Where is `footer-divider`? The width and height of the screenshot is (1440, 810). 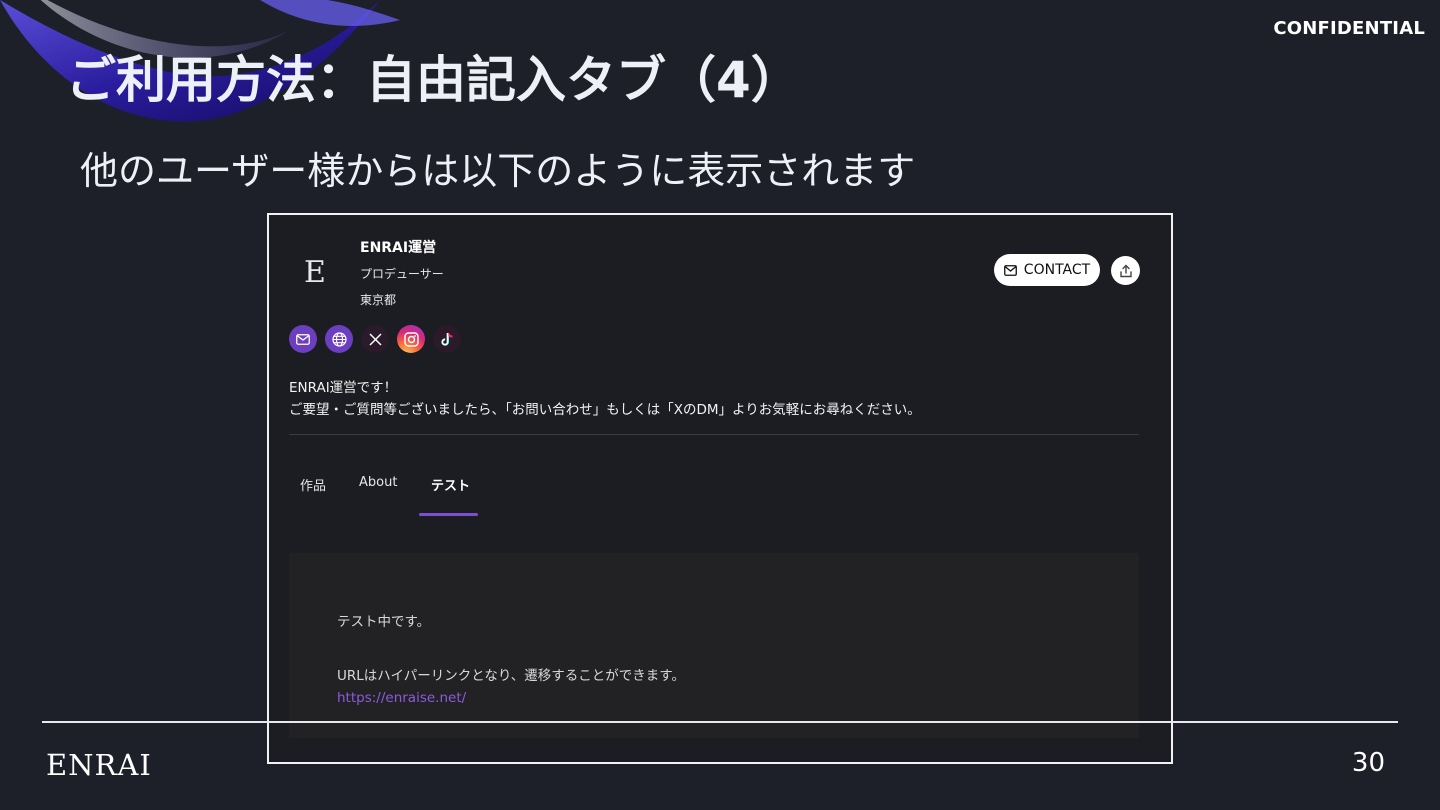 footer-divider is located at coordinates (720, 722).